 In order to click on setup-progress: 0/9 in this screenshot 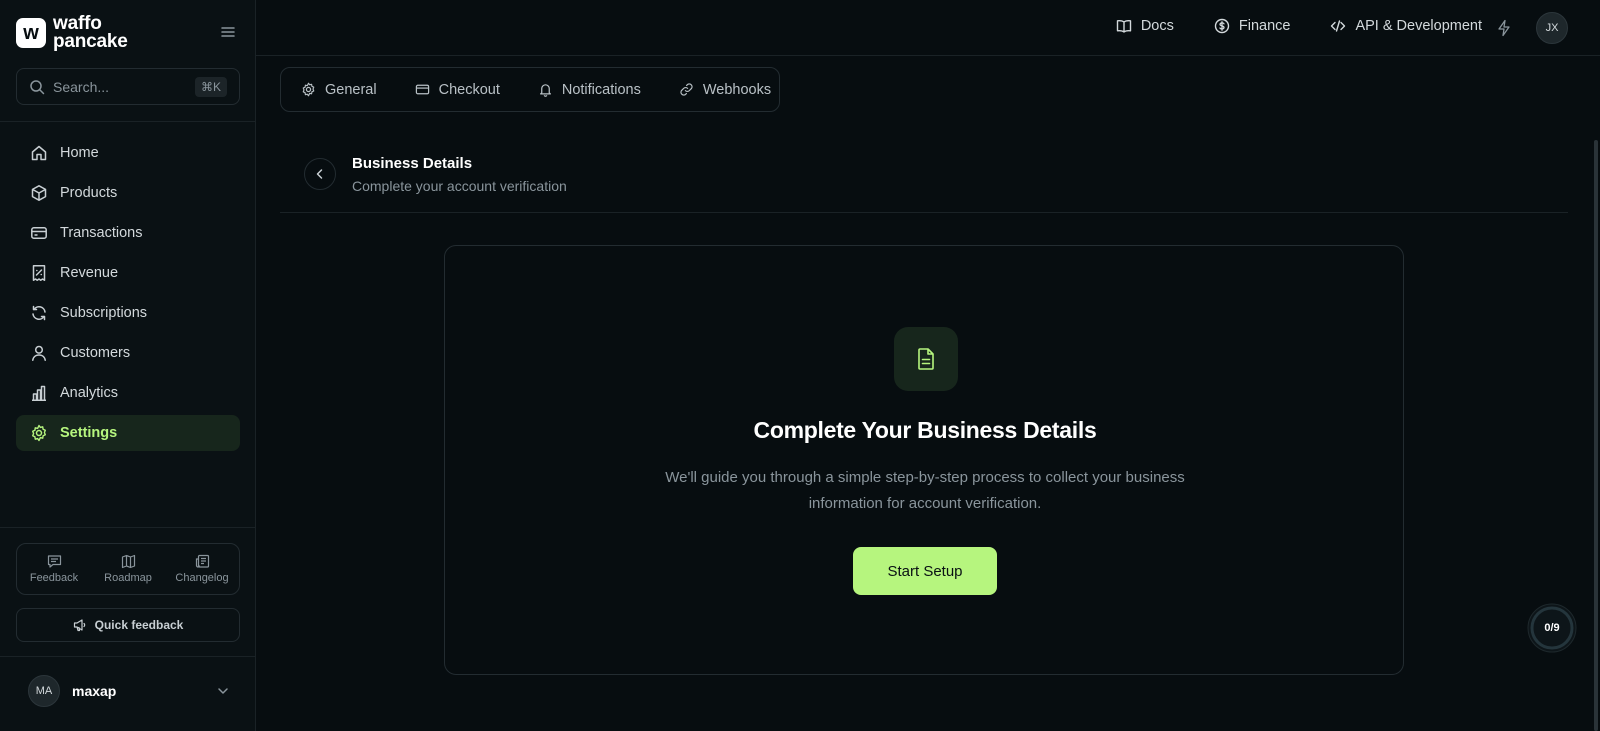, I will do `click(1552, 628)`.